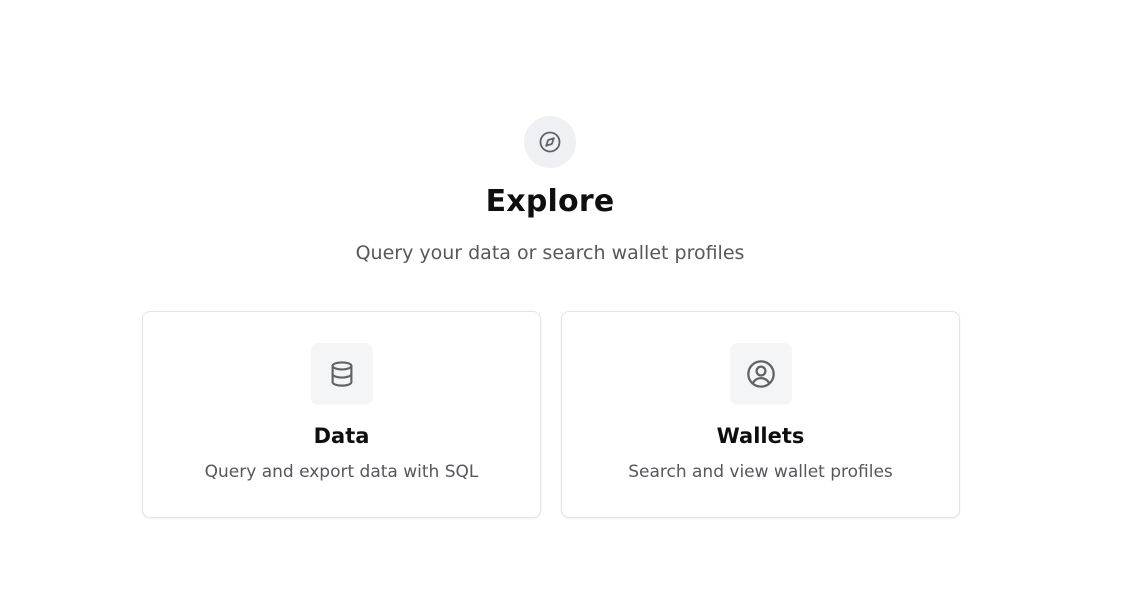 This screenshot has height=613, width=1130. Describe the element at coordinates (550, 201) in the screenshot. I see `page-title: Explore` at that location.